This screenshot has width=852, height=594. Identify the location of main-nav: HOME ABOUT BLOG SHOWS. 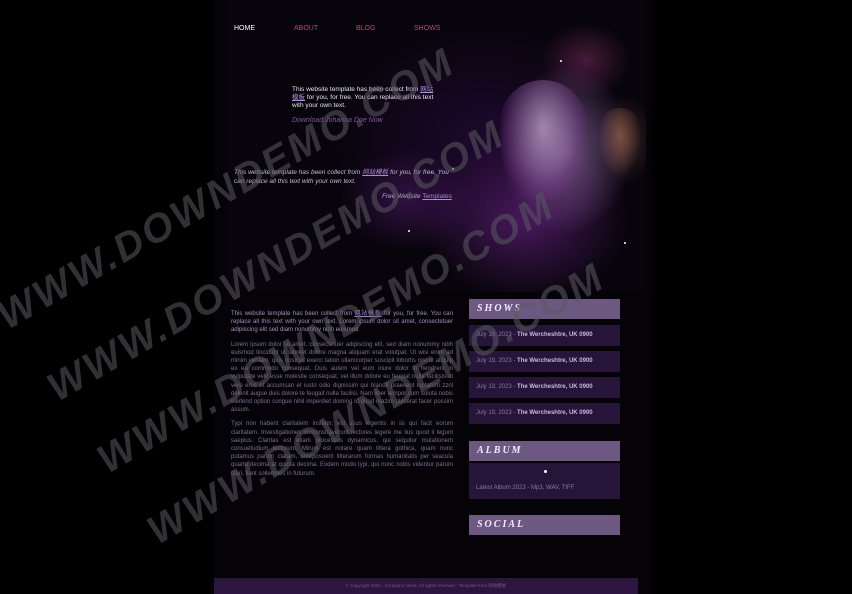
(344, 29).